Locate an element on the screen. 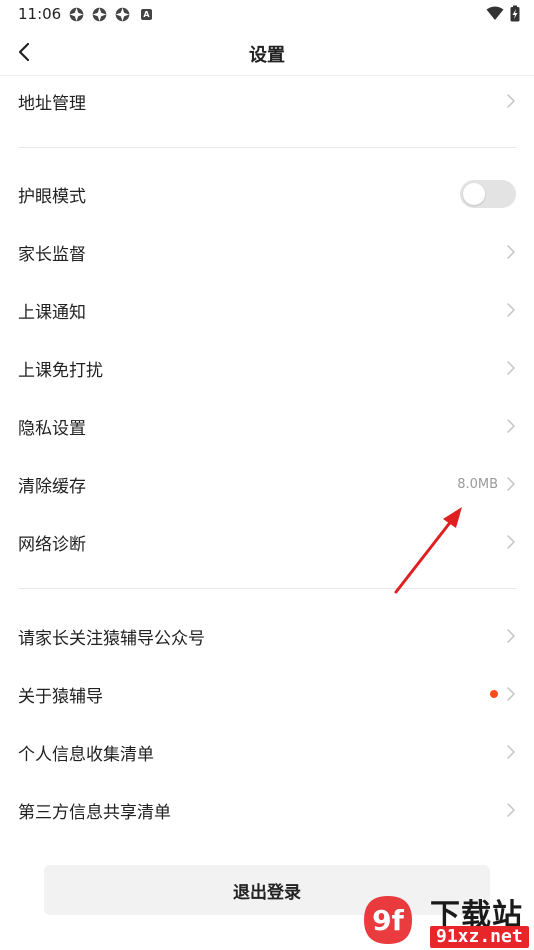 The height and width of the screenshot is (950, 534). settings-row-eye-mode: 护眼模式 is located at coordinates (267, 194).